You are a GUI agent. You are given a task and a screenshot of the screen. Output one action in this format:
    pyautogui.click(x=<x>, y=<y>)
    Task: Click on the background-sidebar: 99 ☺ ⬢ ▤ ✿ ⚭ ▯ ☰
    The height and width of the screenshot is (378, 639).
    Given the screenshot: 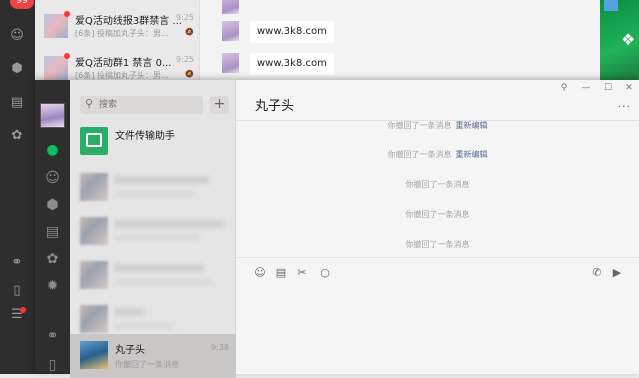 What is the action you would take?
    pyautogui.click(x=17, y=187)
    